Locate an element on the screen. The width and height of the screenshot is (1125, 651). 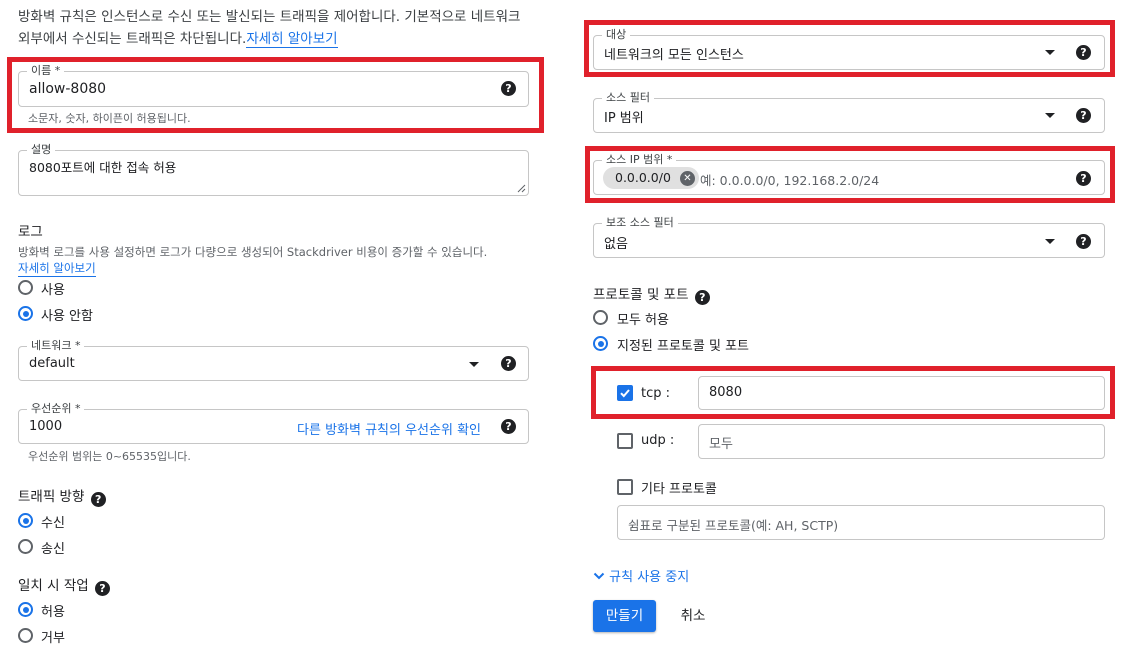
second-source-filter-select: 보조 소스 필터 없음 ? is located at coordinates (849, 237).